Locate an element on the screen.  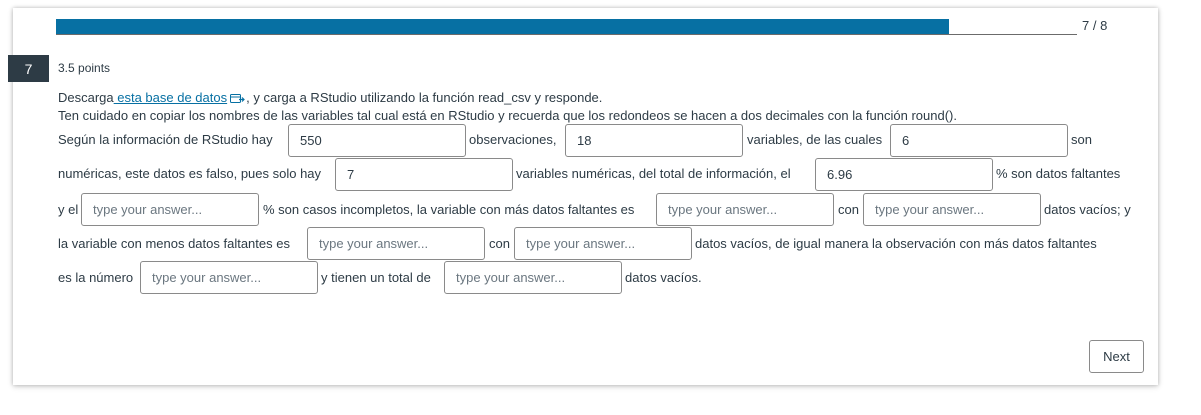
answer-input-observation-number is located at coordinates (229, 277).